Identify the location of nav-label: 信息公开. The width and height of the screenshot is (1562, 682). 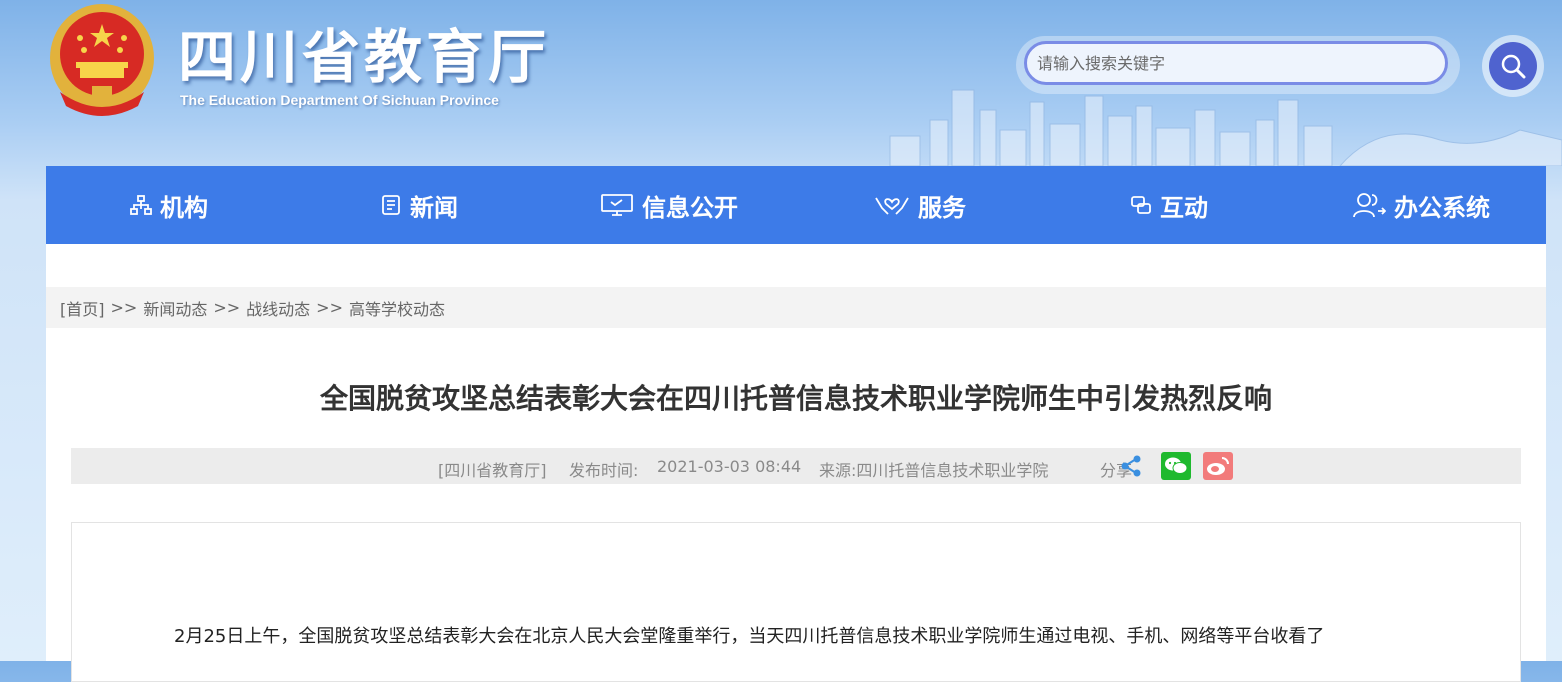
(690, 207).